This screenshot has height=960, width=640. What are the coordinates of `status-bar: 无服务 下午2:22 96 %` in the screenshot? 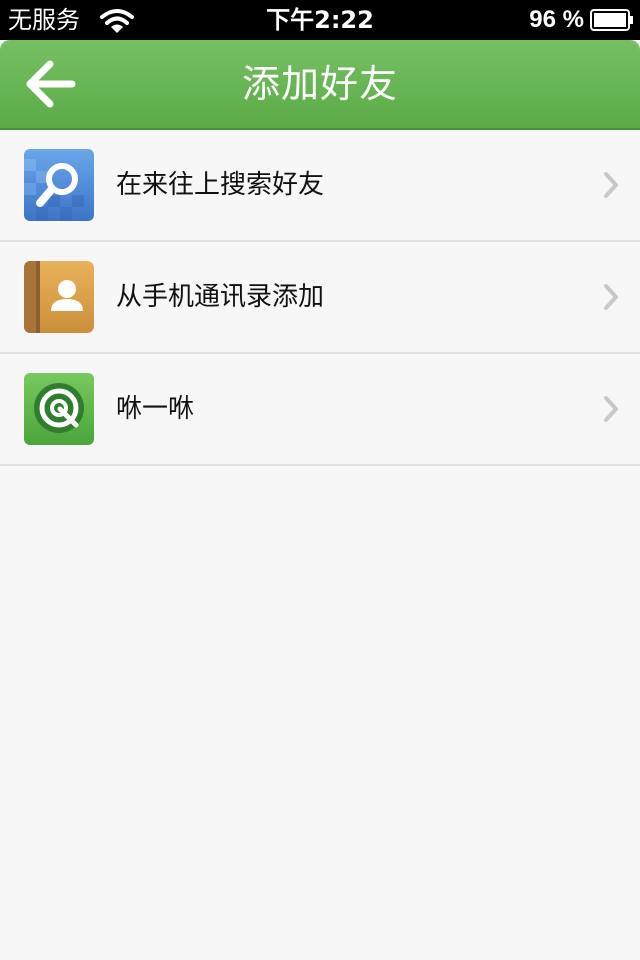 It's located at (320, 20).